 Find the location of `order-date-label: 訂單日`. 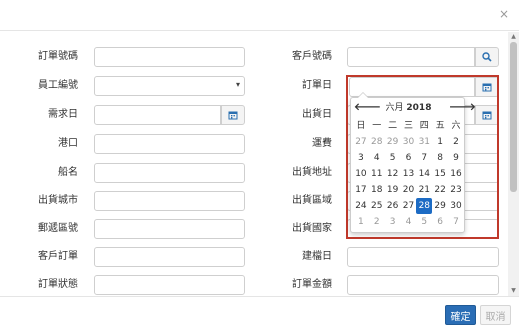

order-date-label: 訂單日 is located at coordinates (317, 85).